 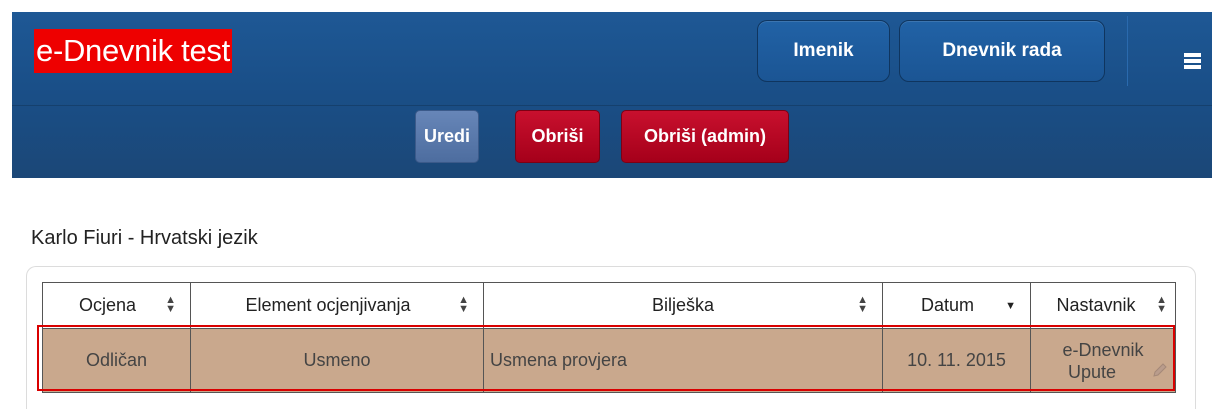 I want to click on column-header-nastavnik: Nastavnik ▲ ▼, so click(x=1103, y=305).